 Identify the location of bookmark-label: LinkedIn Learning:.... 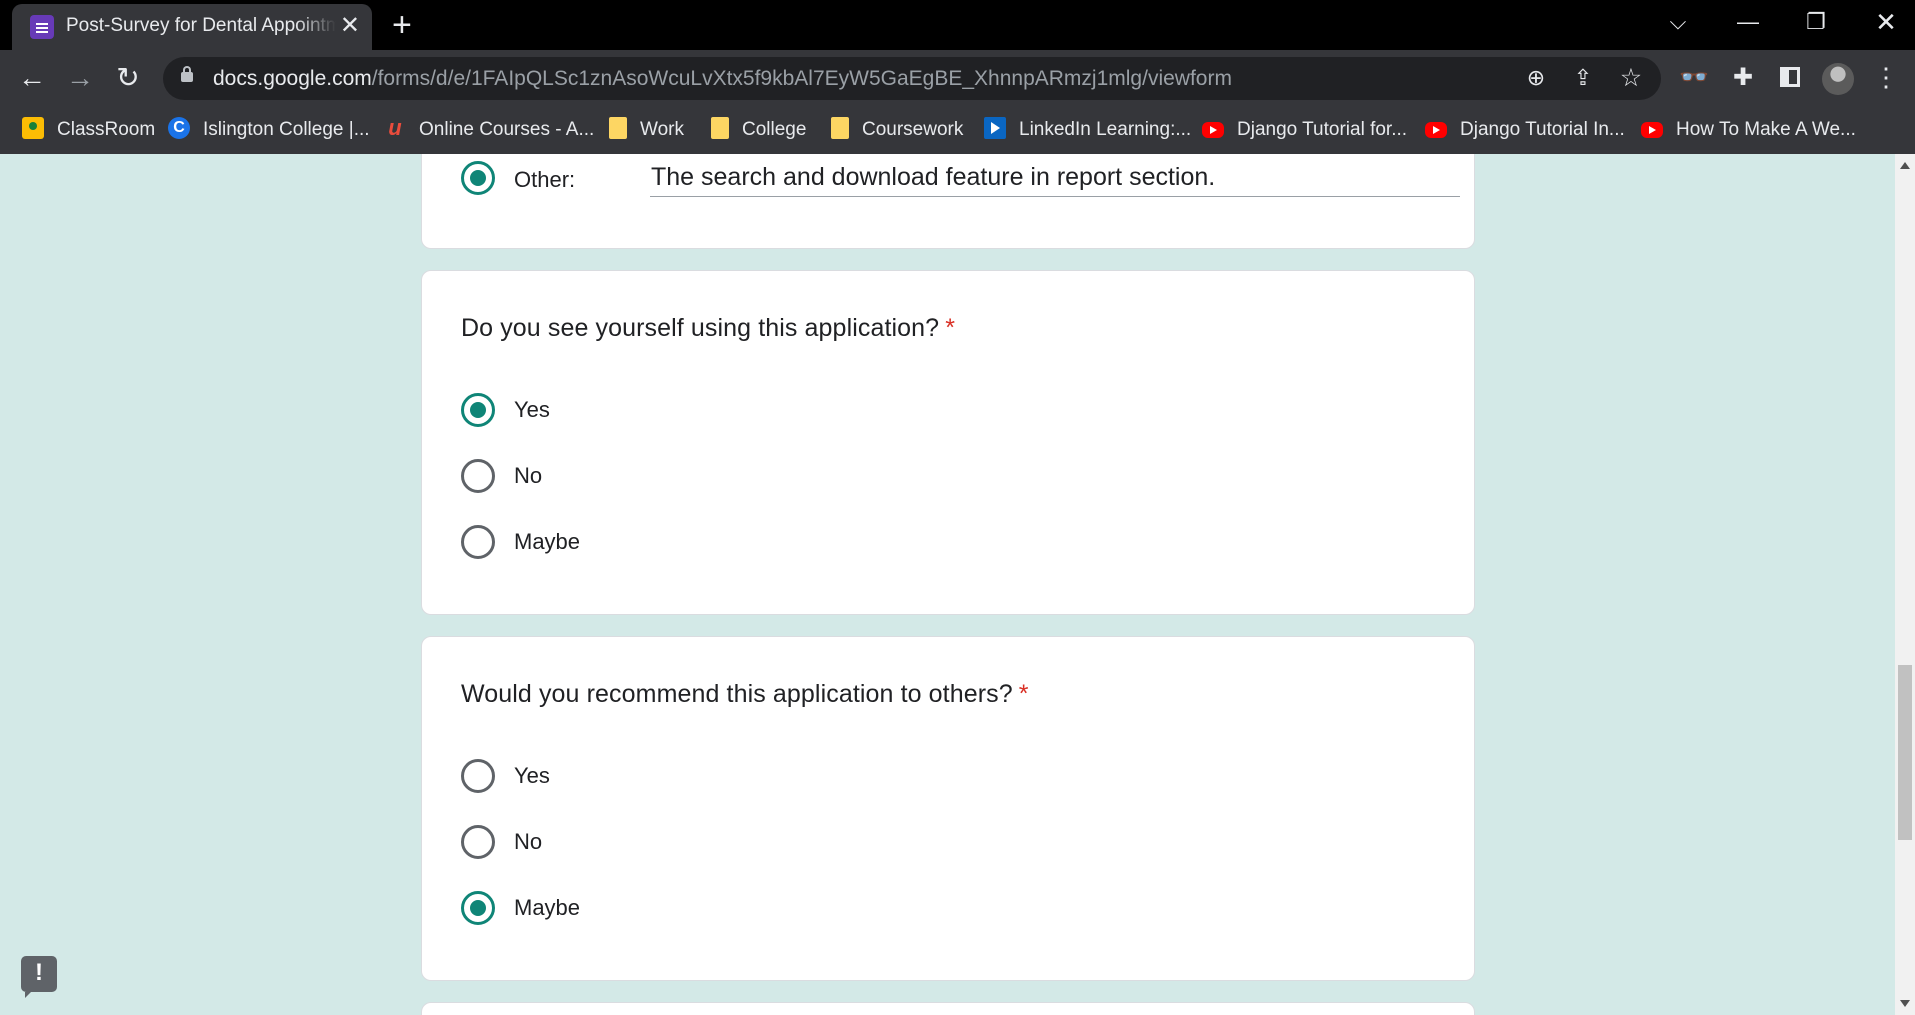
(1105, 129).